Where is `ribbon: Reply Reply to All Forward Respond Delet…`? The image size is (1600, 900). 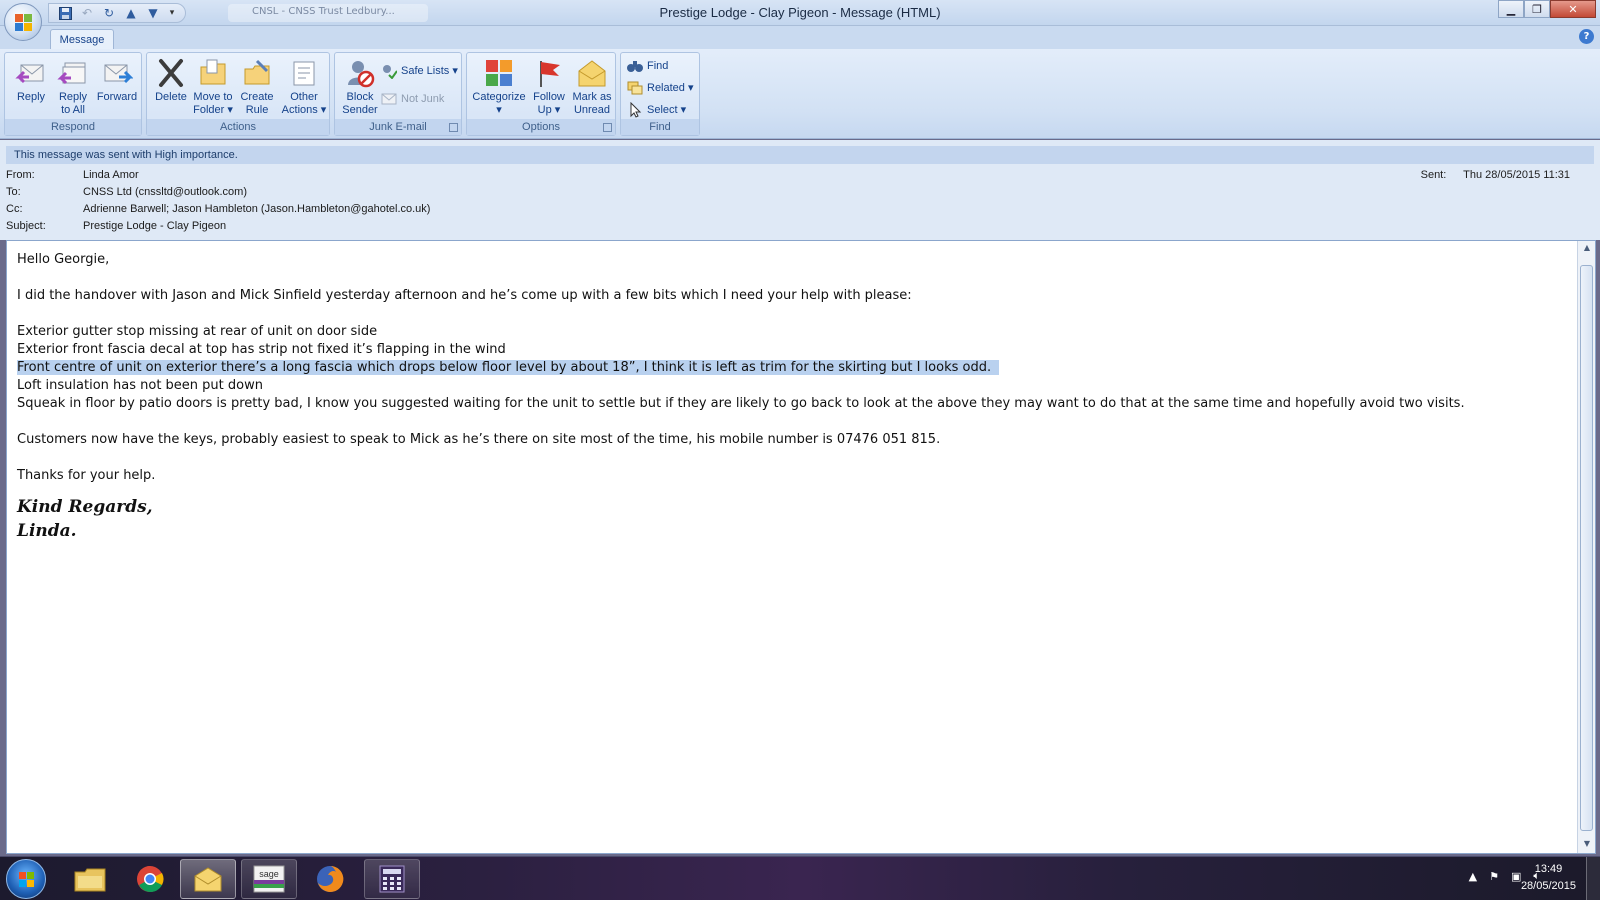 ribbon: Reply Reply to All Forward Respond Delet… is located at coordinates (800, 94).